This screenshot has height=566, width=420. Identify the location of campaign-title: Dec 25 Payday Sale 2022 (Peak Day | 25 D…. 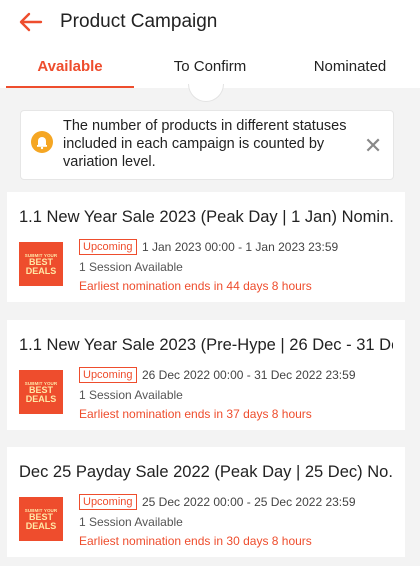
(206, 472).